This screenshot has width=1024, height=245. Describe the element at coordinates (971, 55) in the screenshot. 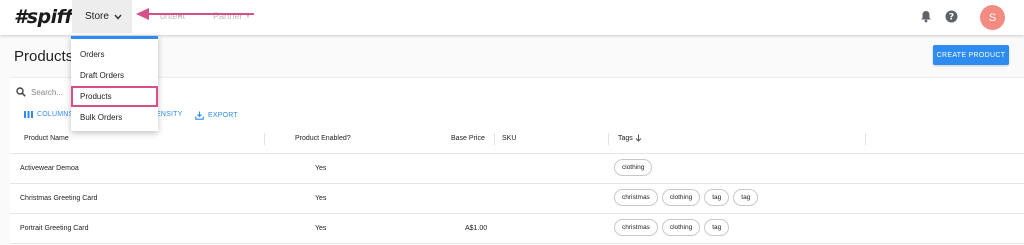

I see `create-product-button: CREATE PRODUCT` at that location.